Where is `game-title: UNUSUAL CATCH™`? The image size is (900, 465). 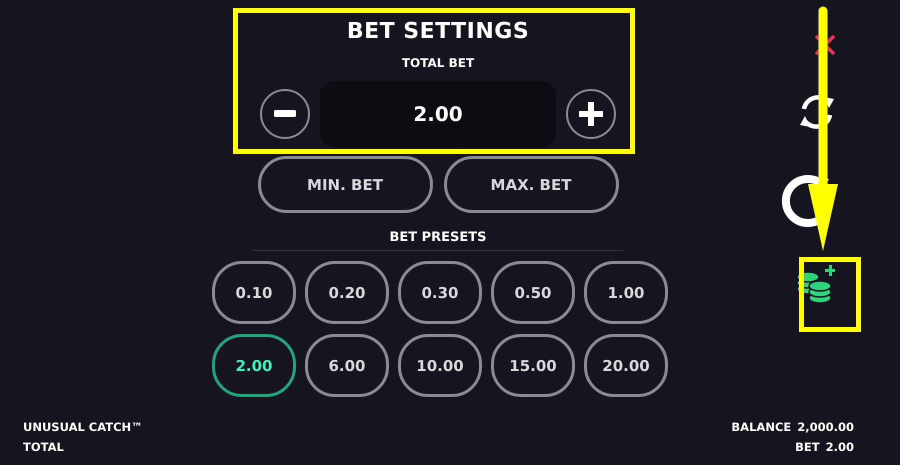 game-title: UNUSUAL CATCH™ is located at coordinates (83, 427).